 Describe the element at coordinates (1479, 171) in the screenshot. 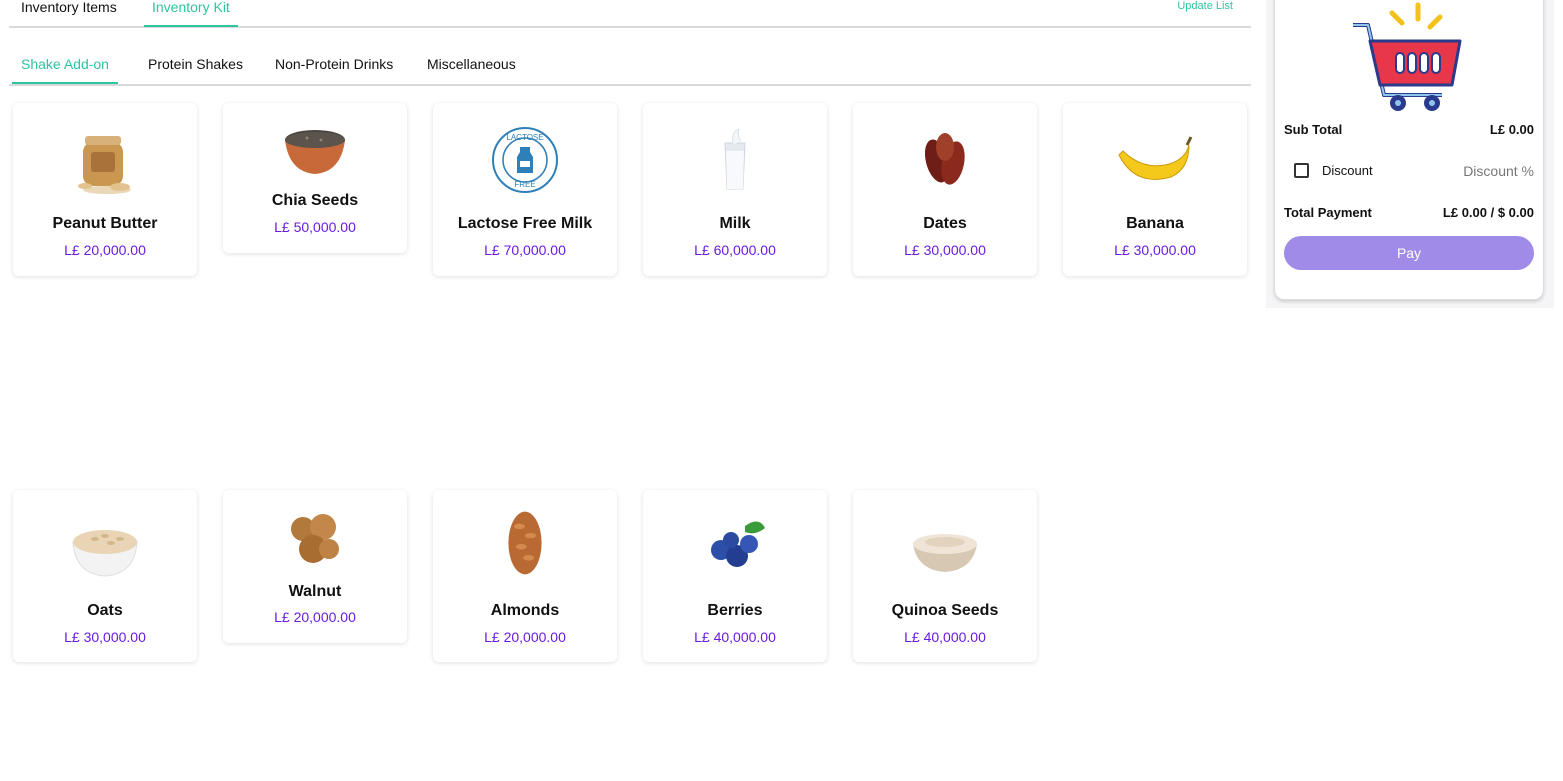

I see `discount-percent-input` at that location.